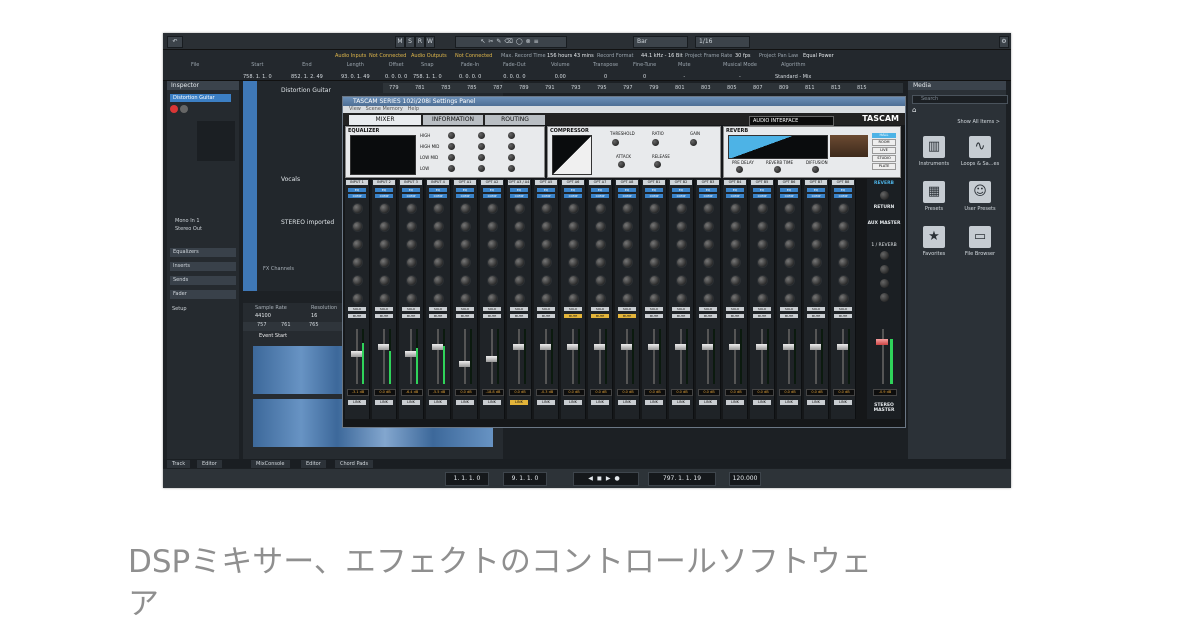  I want to click on threshold-knob, so click(615, 142).